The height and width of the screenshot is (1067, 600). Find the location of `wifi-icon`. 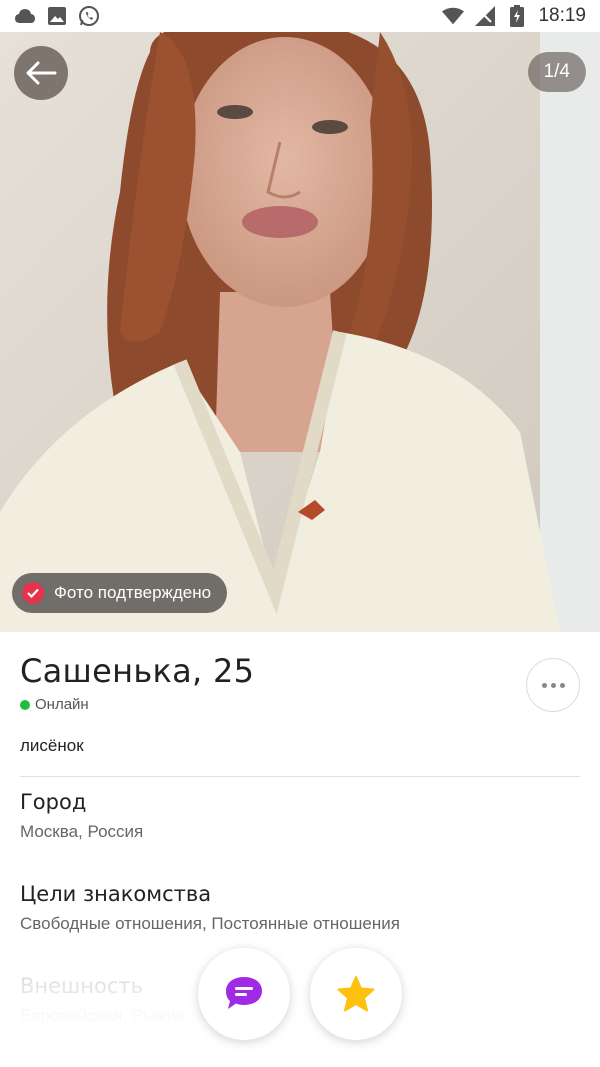

wifi-icon is located at coordinates (453, 16).